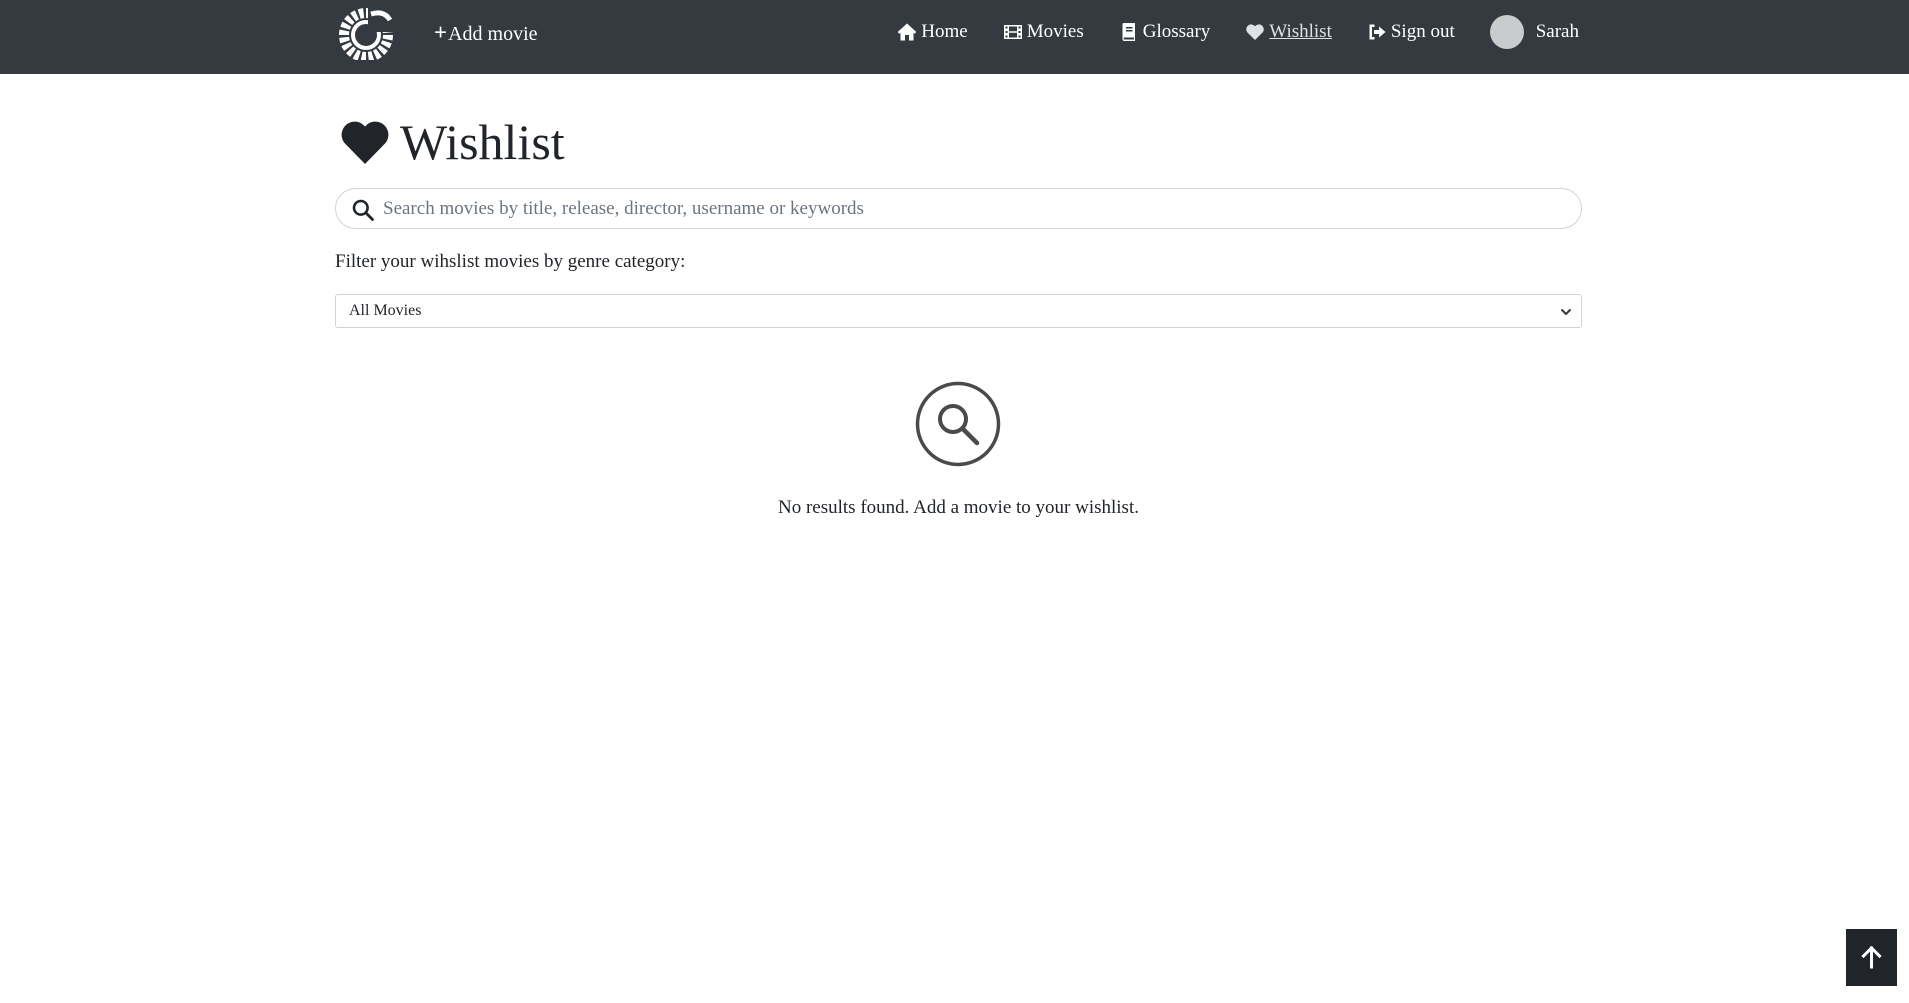 This screenshot has height=1003, width=1909. Describe the element at coordinates (1176, 31) in the screenshot. I see `nav-glossary-label: Glossary` at that location.